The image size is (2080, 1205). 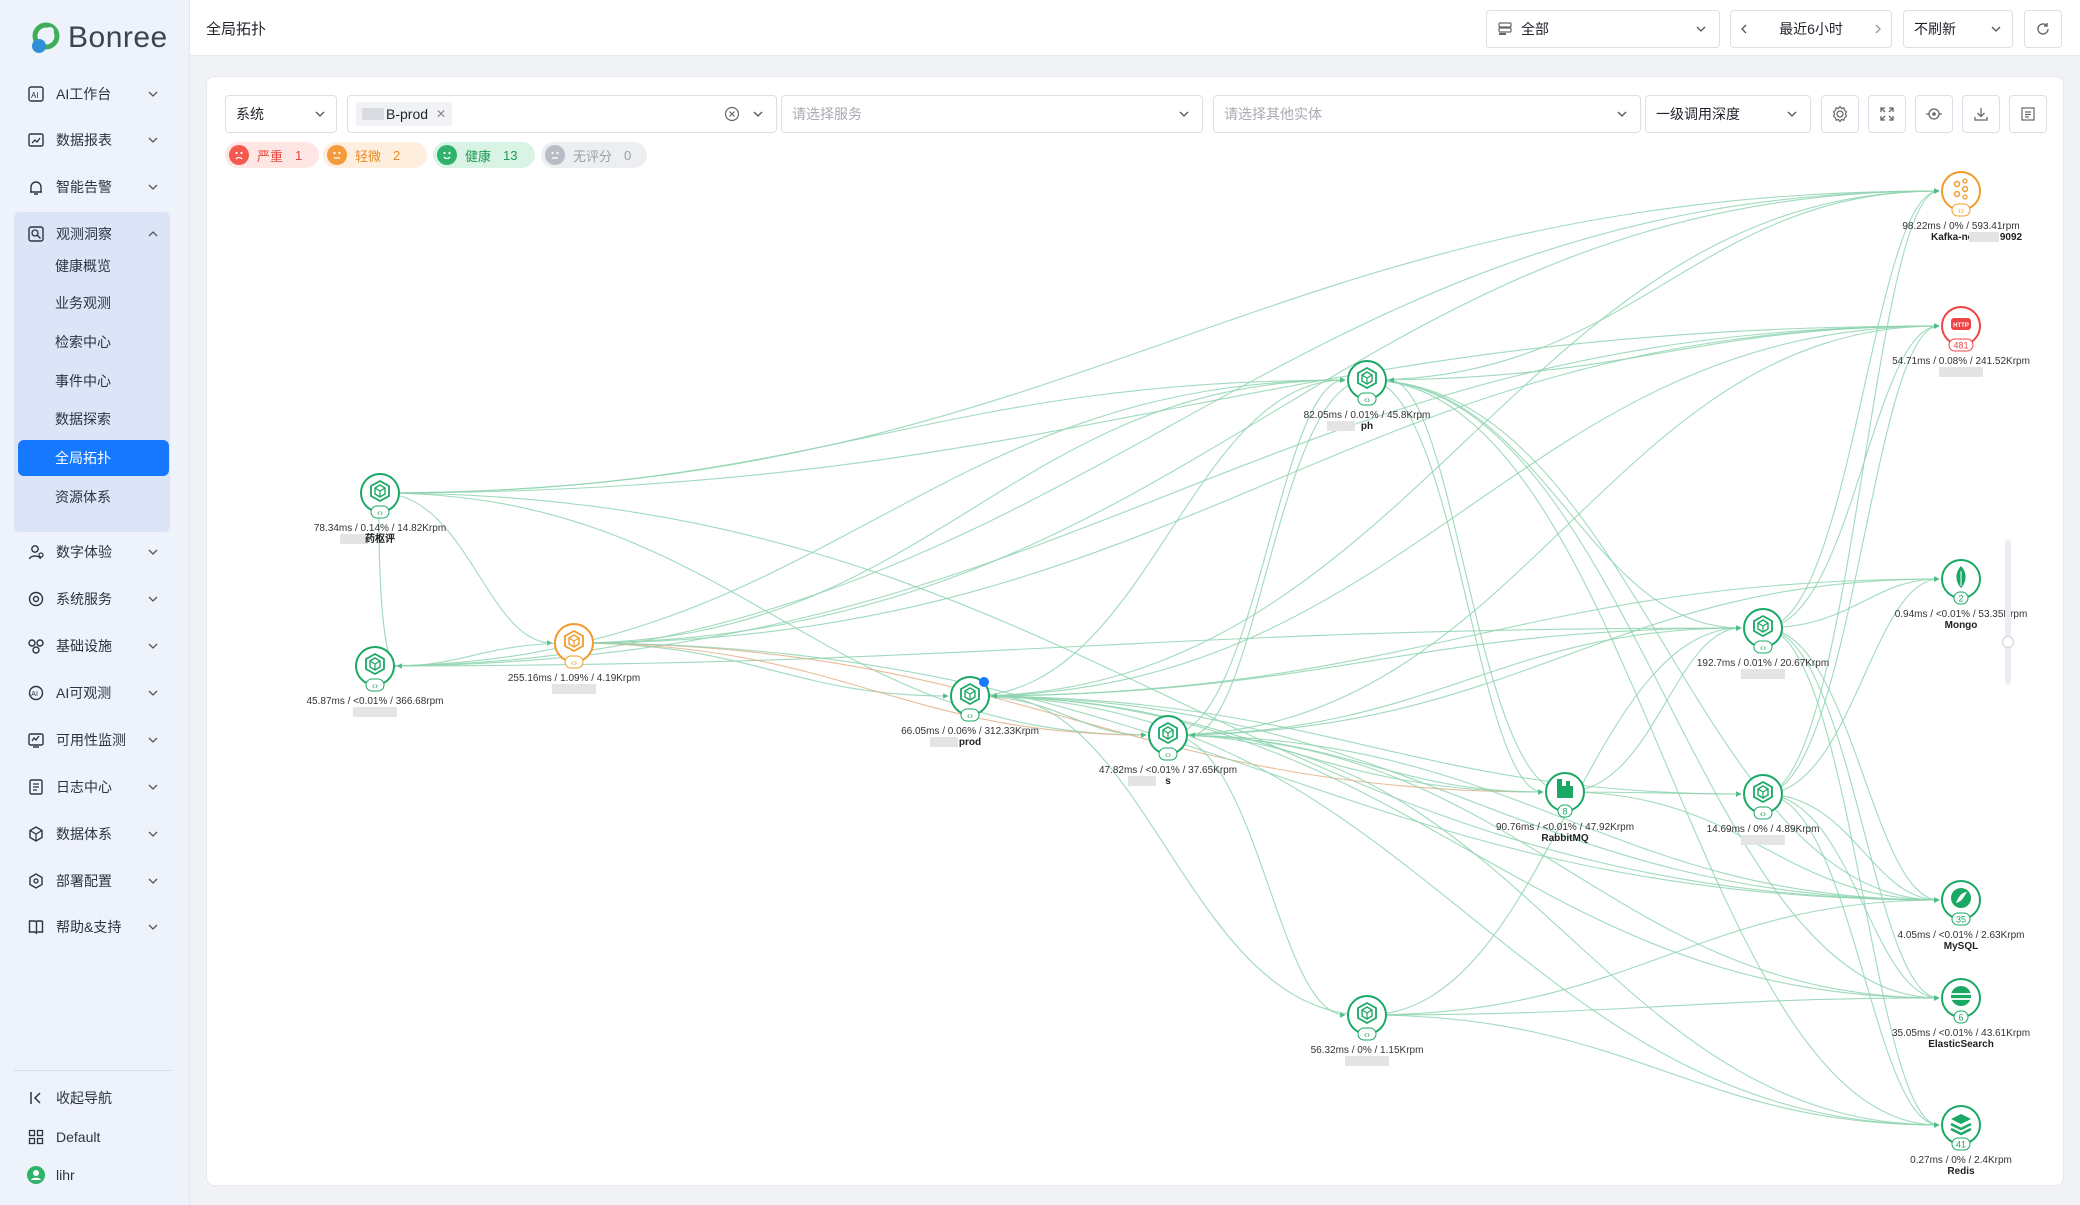 What do you see at coordinates (2008, 642) in the screenshot?
I see `zoom-slider-handle` at bounding box center [2008, 642].